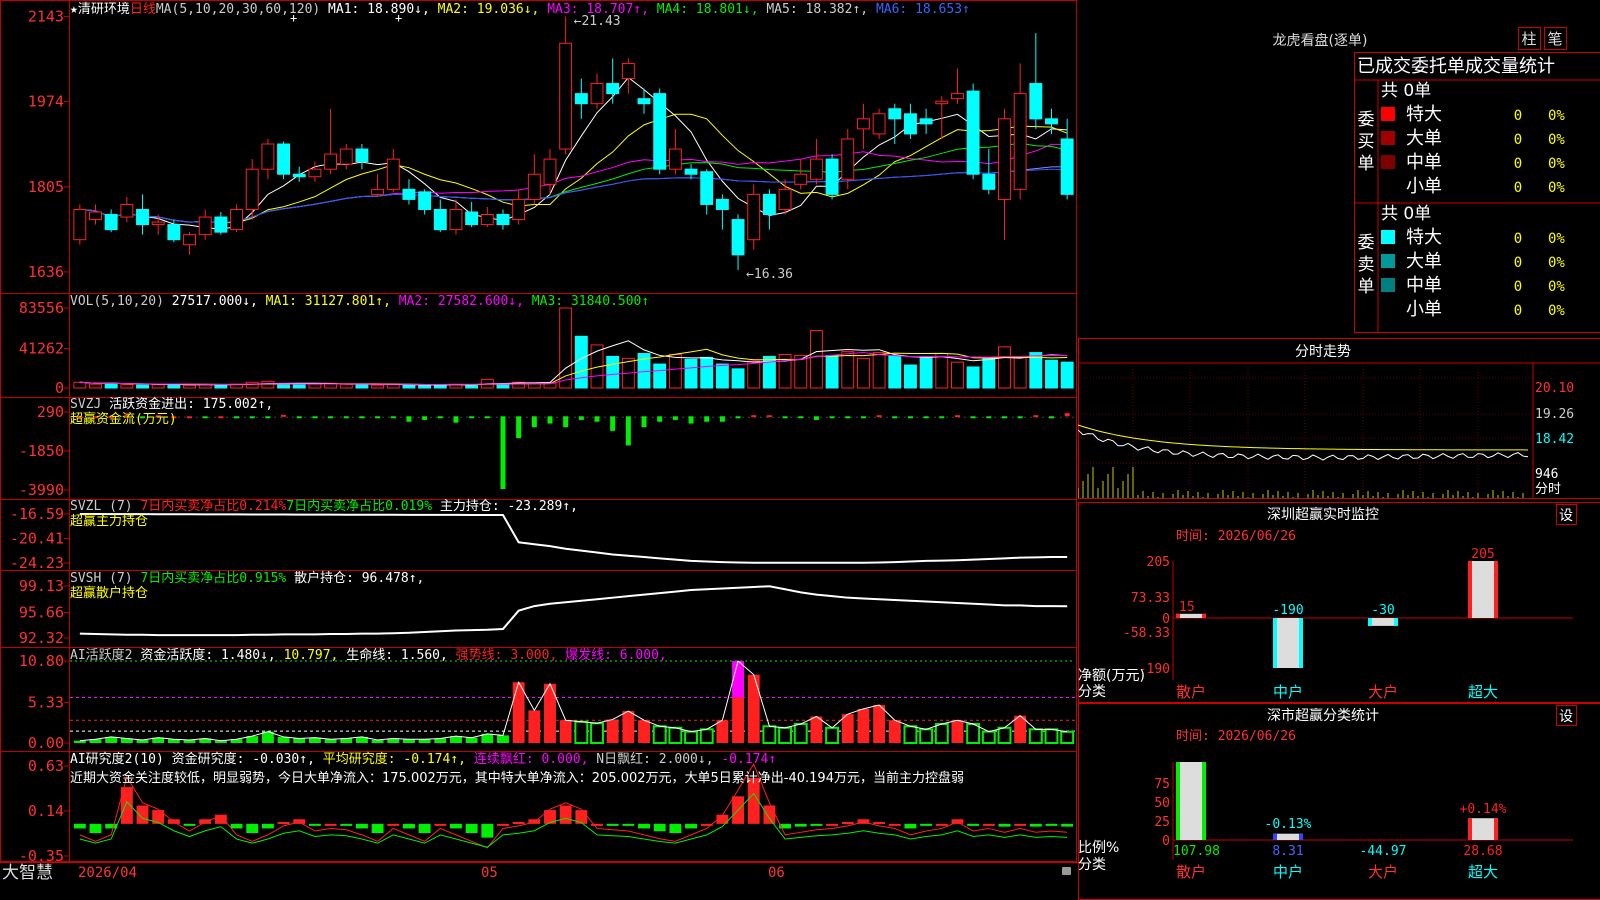  What do you see at coordinates (1158, 562) in the screenshot?
I see `sz-monitor-tick: 205` at bounding box center [1158, 562].